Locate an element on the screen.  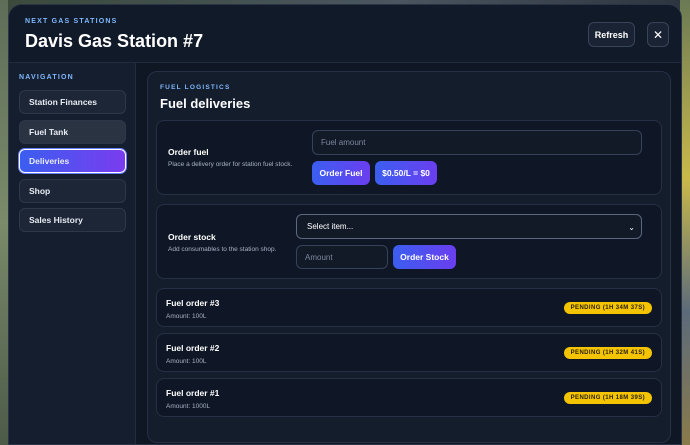
status-badge: PENDING (1H 34M 37S) is located at coordinates (607, 308).